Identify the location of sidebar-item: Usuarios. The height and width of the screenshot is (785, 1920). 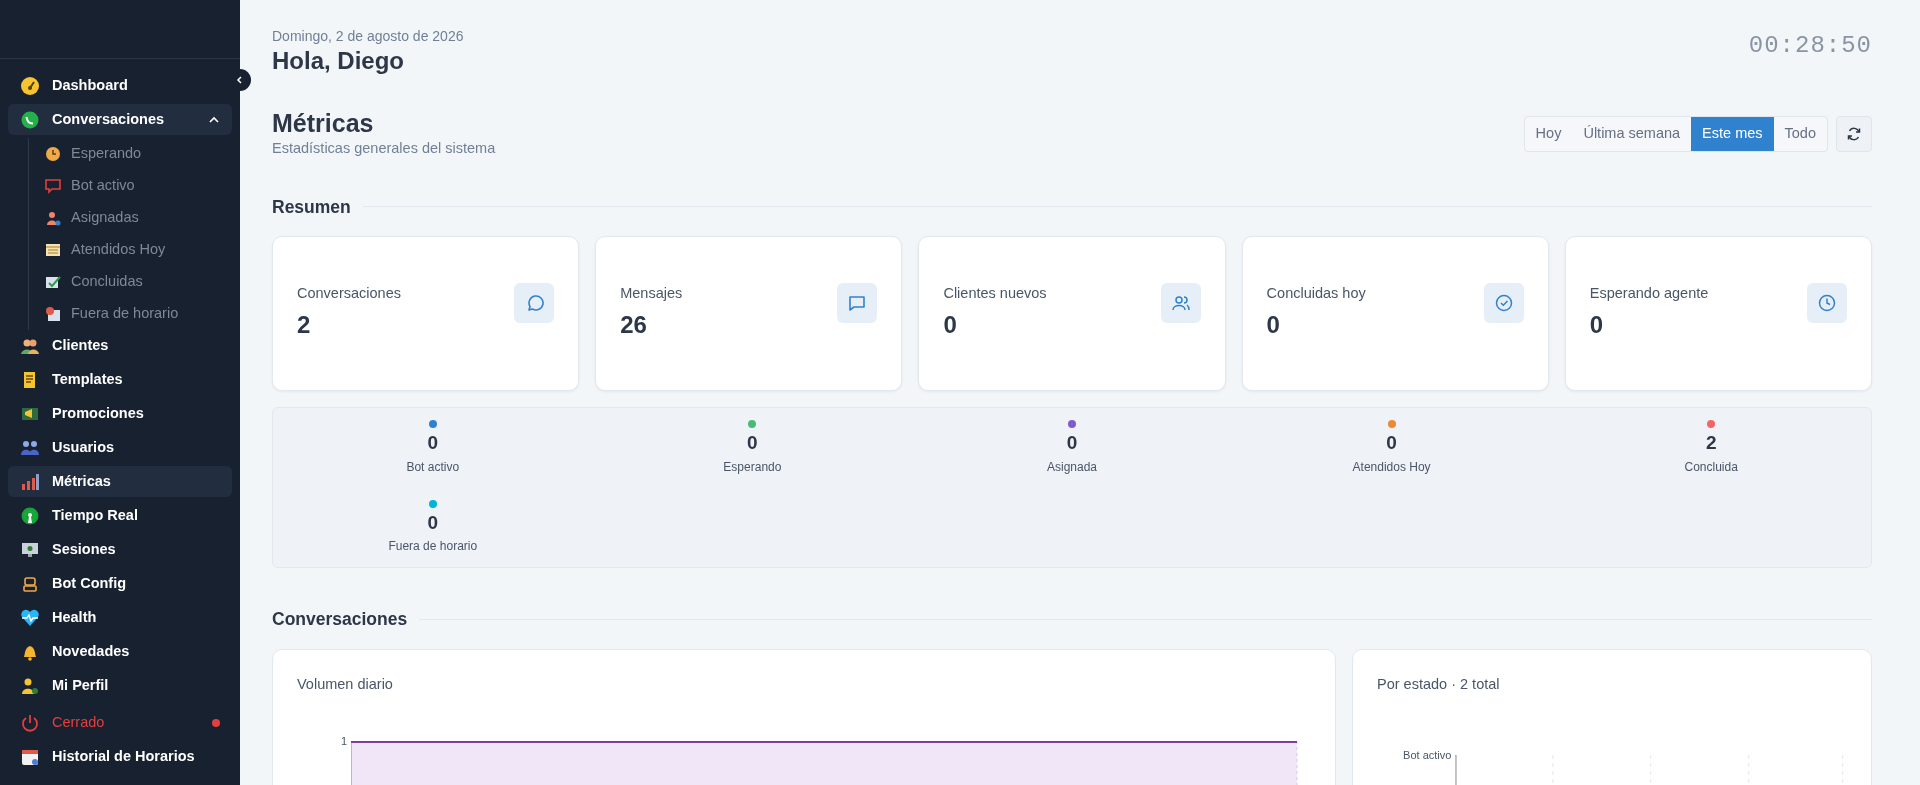
(120, 447).